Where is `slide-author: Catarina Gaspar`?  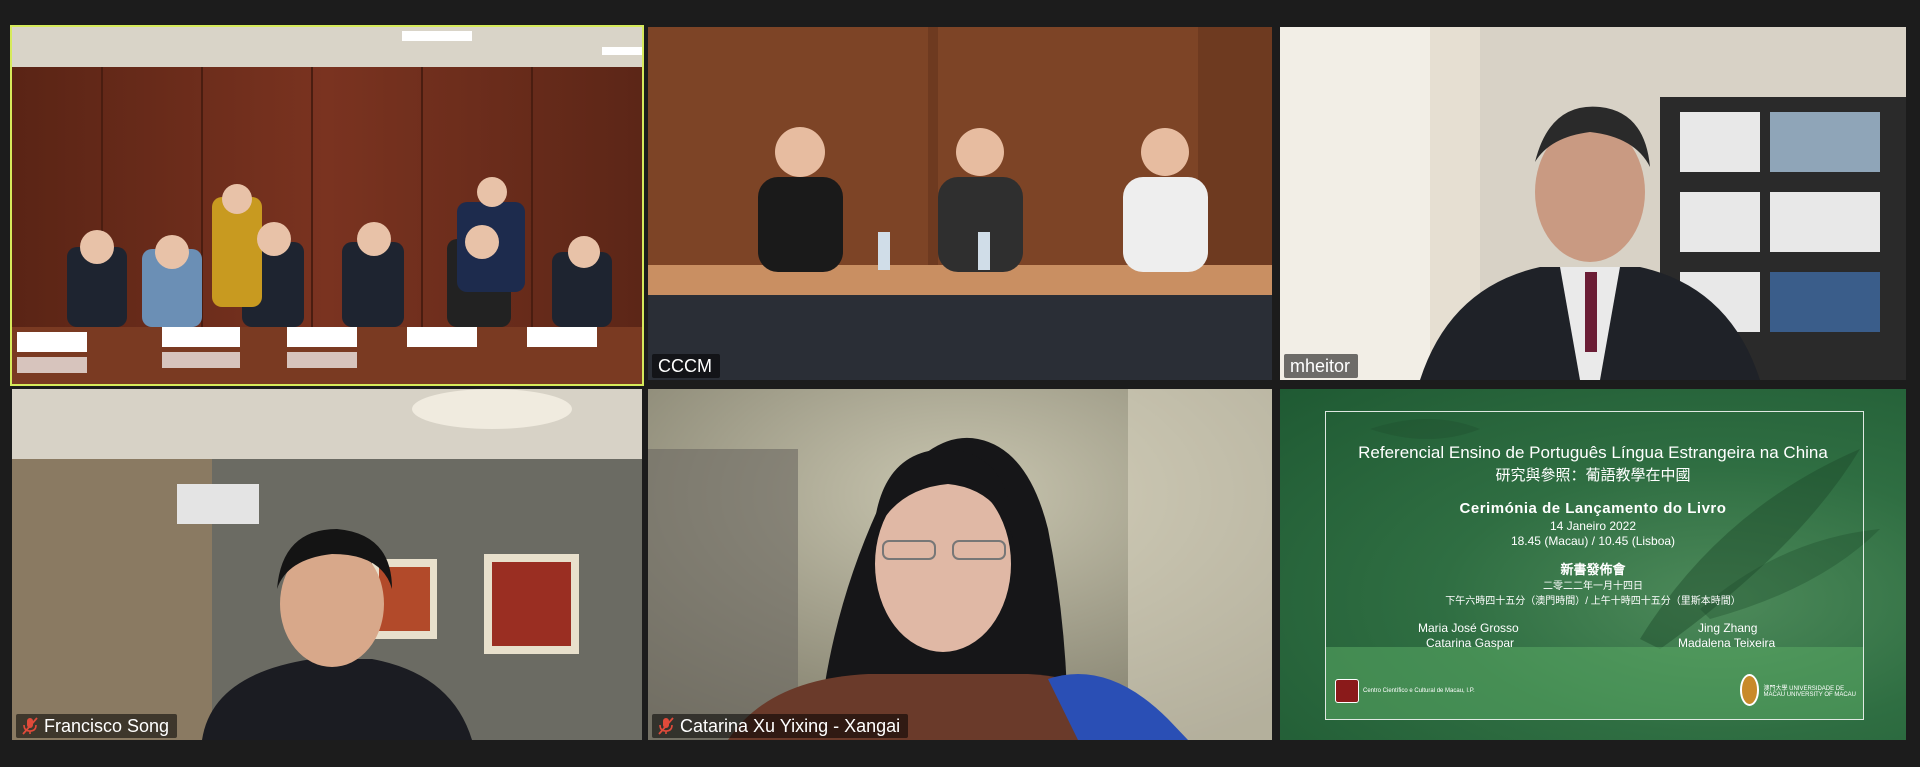
slide-author: Catarina Gaspar is located at coordinates (1470, 643).